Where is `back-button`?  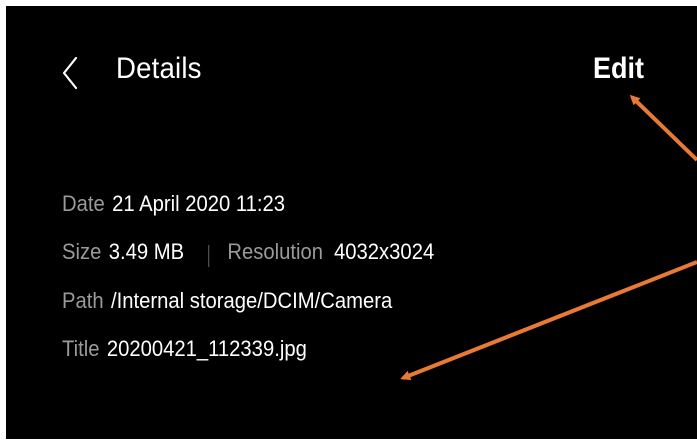
back-button is located at coordinates (76, 73).